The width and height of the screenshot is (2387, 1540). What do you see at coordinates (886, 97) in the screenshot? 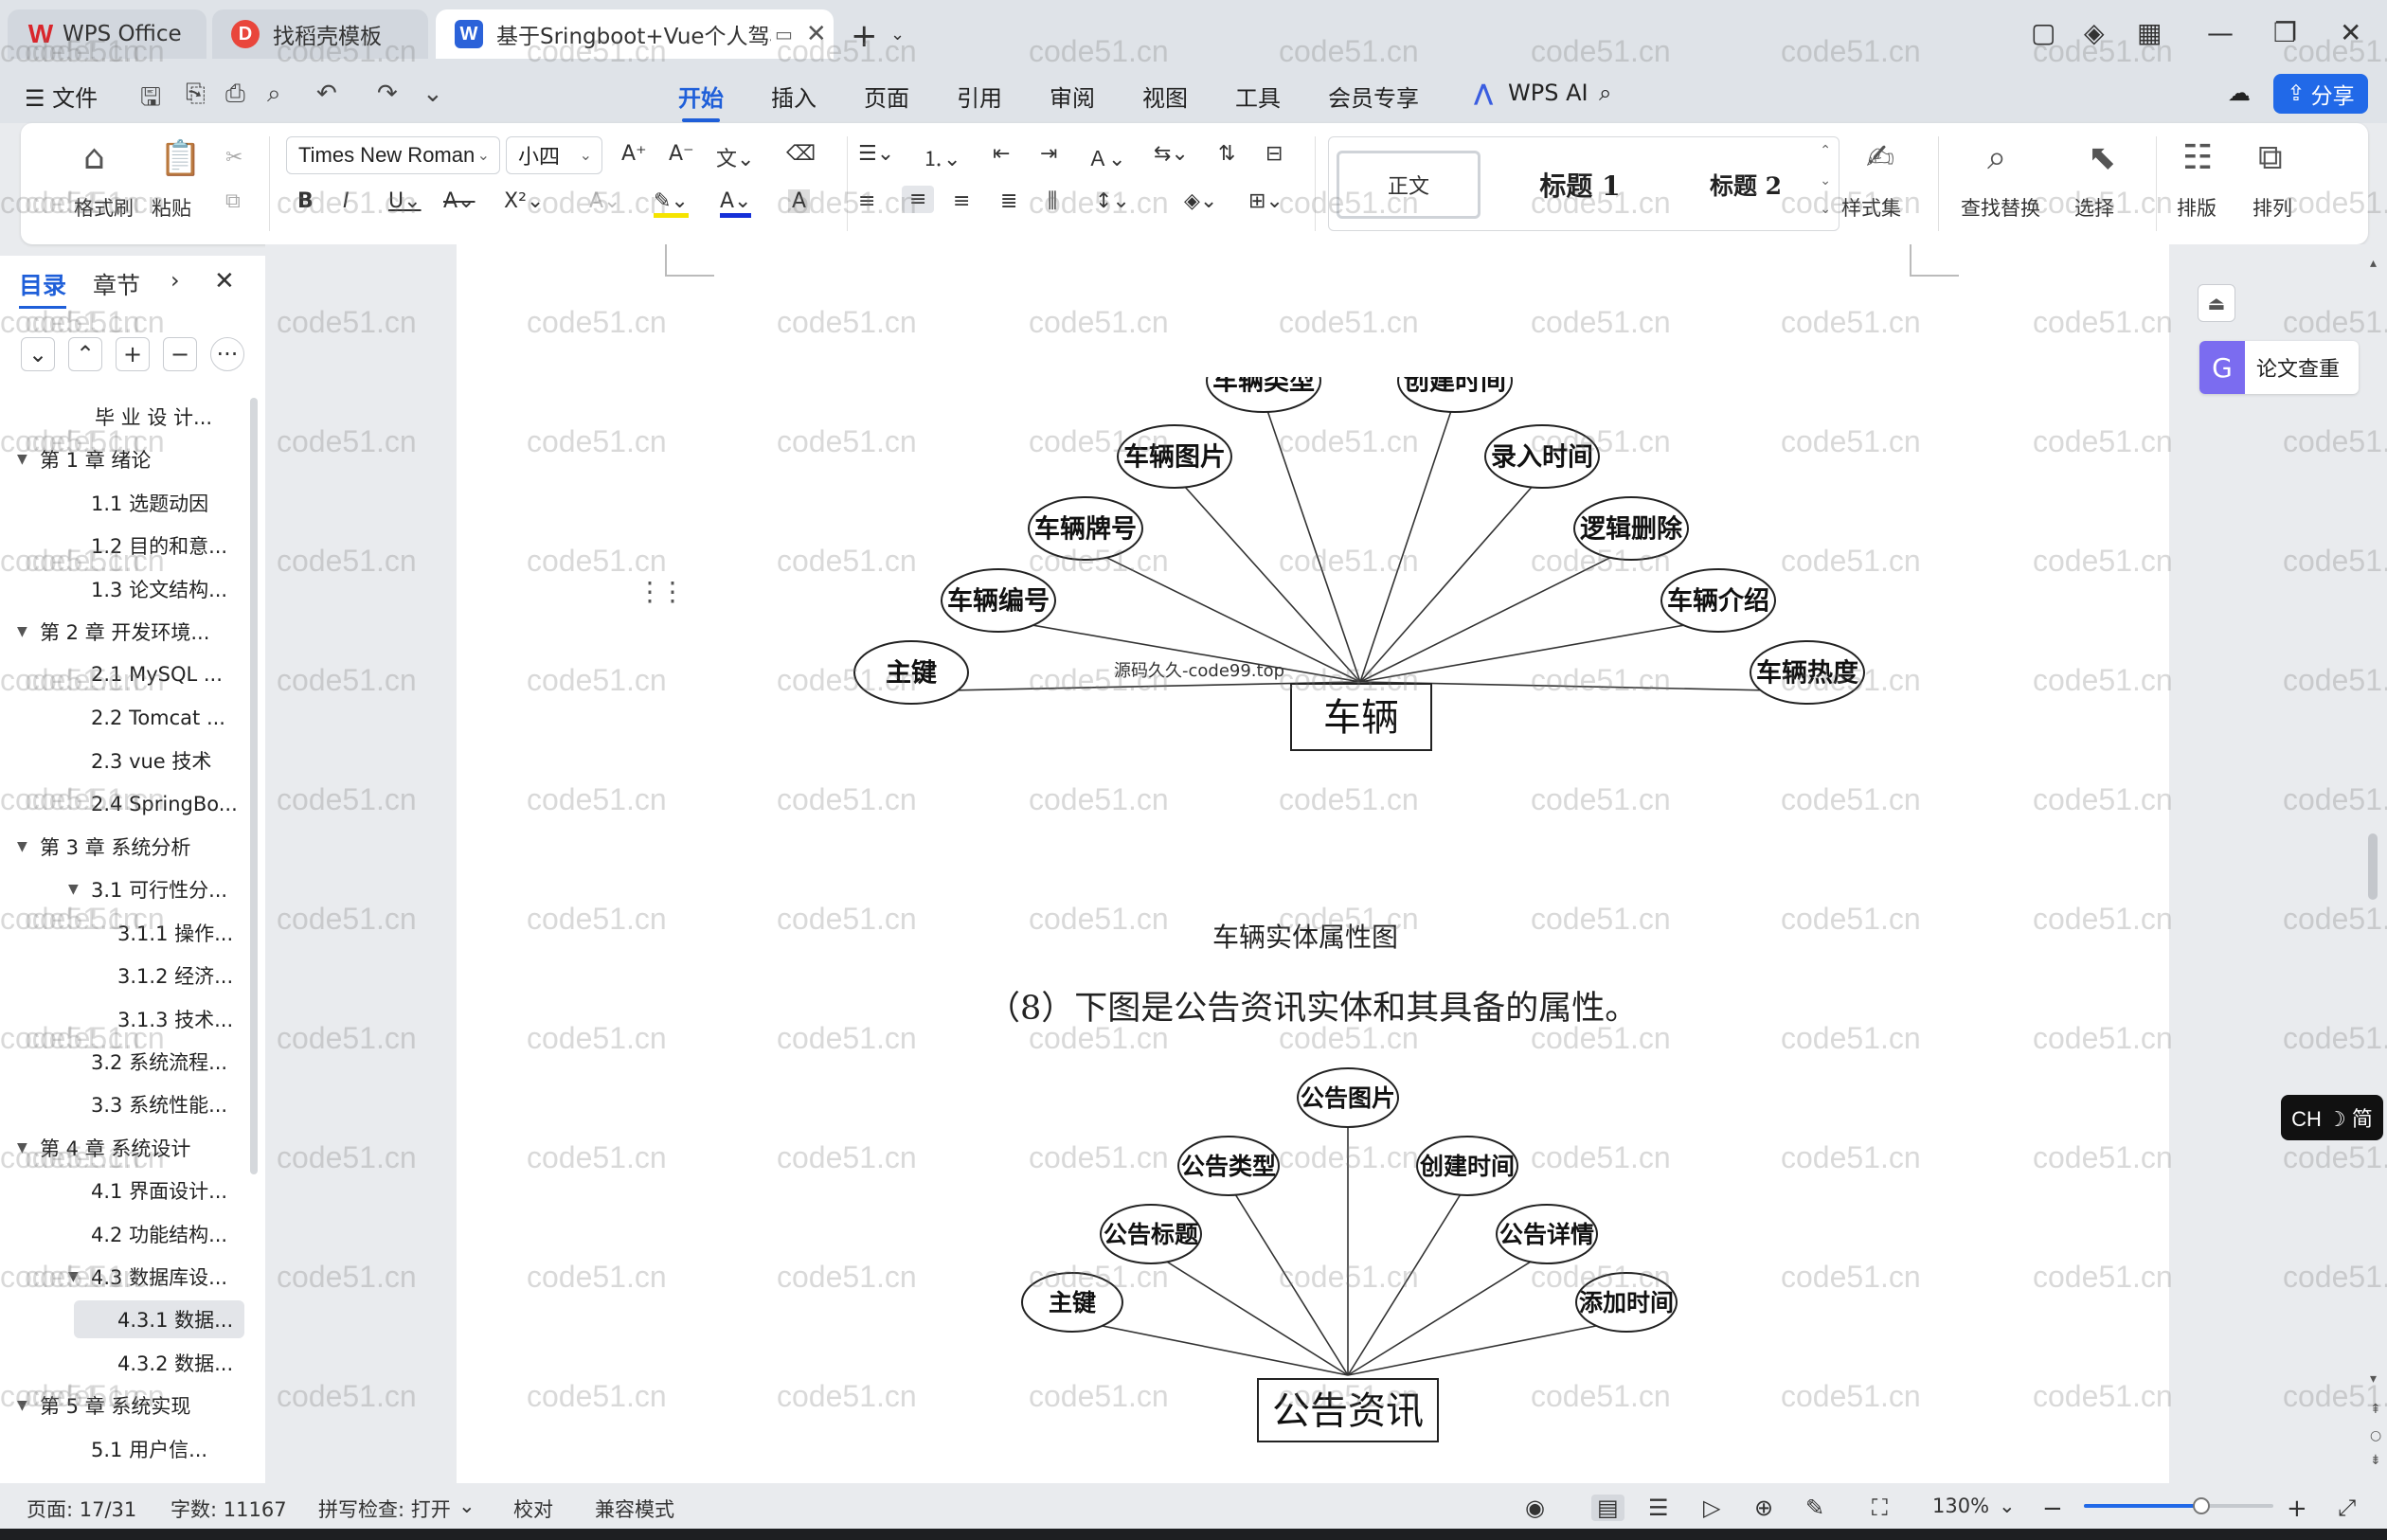
I see `menu-tab-page: 页面` at bounding box center [886, 97].